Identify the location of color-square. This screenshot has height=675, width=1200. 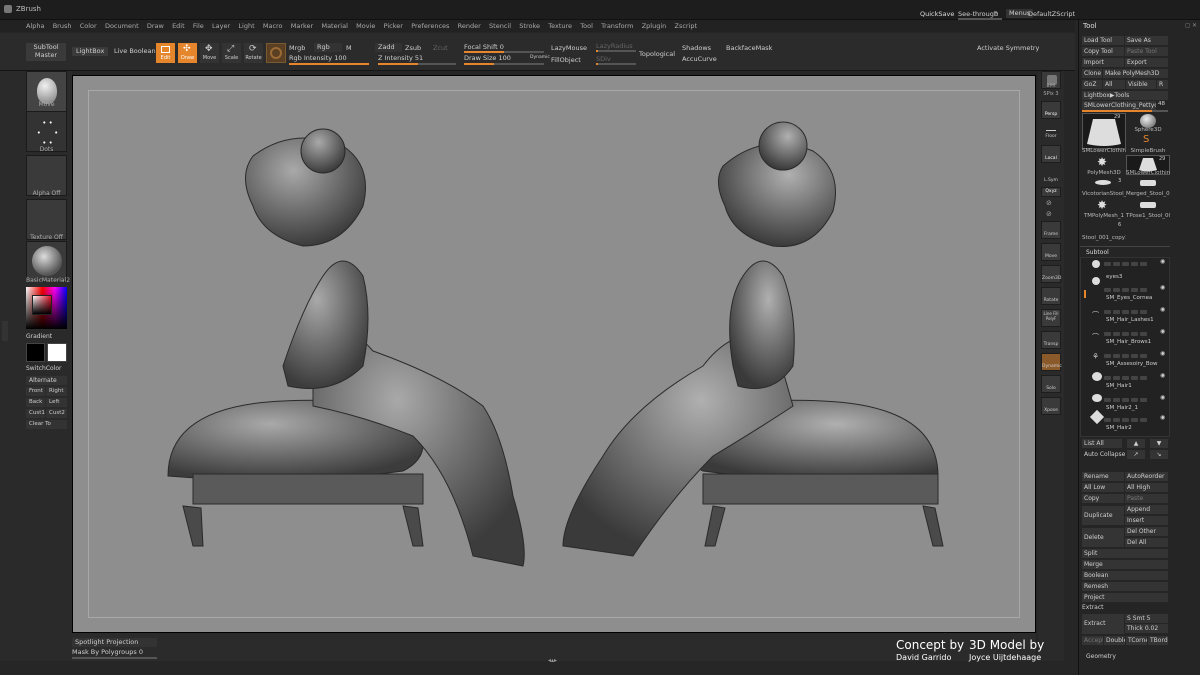
(42, 305).